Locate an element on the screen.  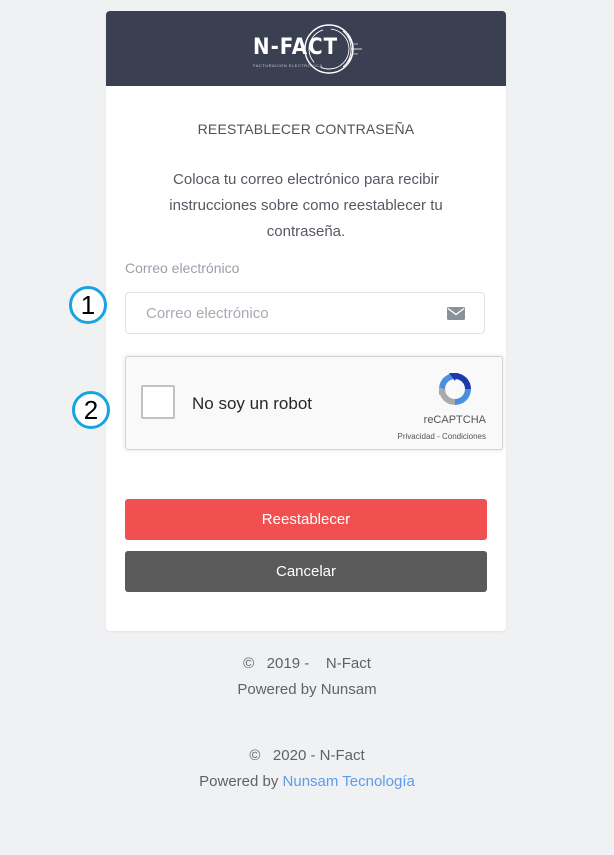
envelope-icon is located at coordinates (456, 316).